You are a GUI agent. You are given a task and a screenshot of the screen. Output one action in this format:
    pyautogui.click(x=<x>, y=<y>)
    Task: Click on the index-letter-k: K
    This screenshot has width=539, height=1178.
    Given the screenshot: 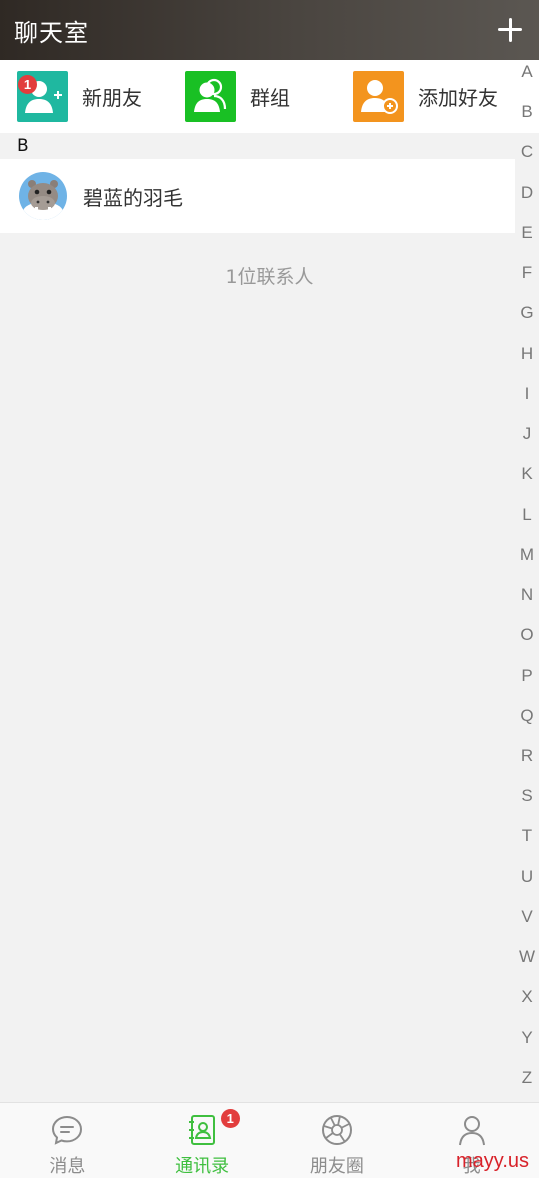 What is the action you would take?
    pyautogui.click(x=526, y=474)
    